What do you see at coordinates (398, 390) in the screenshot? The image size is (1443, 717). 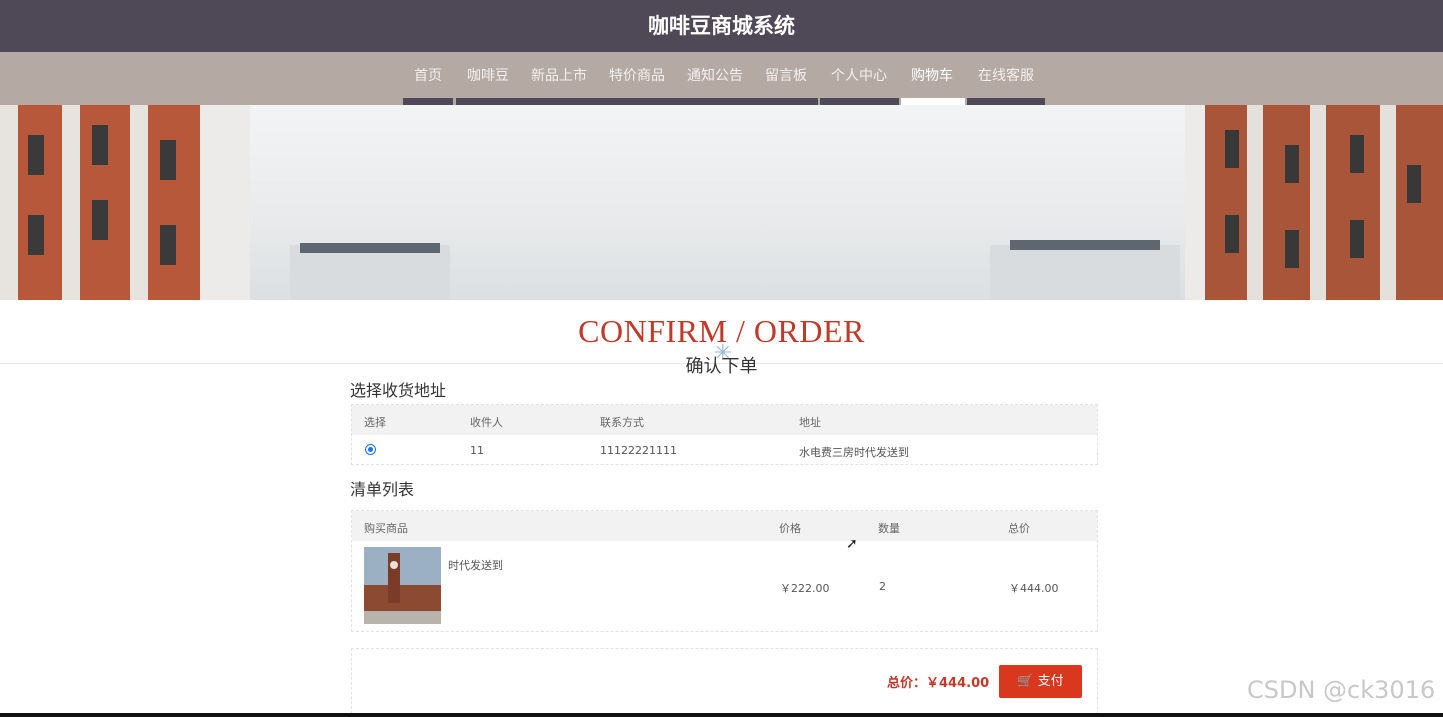 I see `address-section-title: 选择收货地址` at bounding box center [398, 390].